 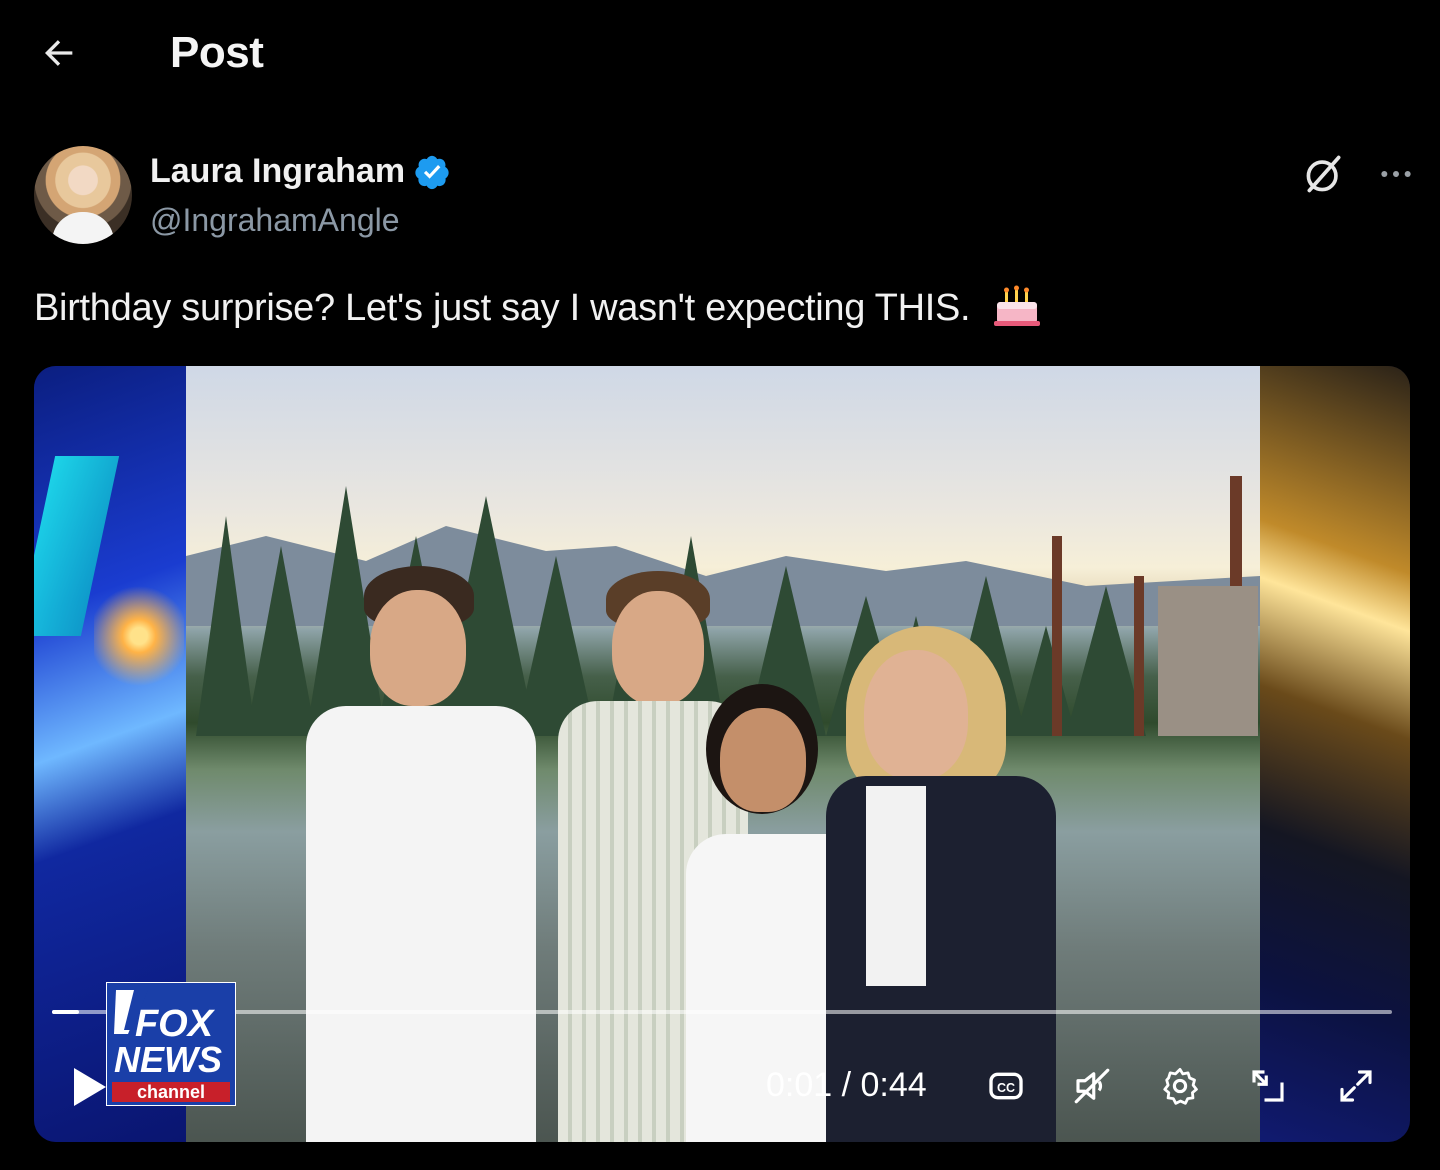 I want to click on pip-icon, so click(x=1268, y=1086).